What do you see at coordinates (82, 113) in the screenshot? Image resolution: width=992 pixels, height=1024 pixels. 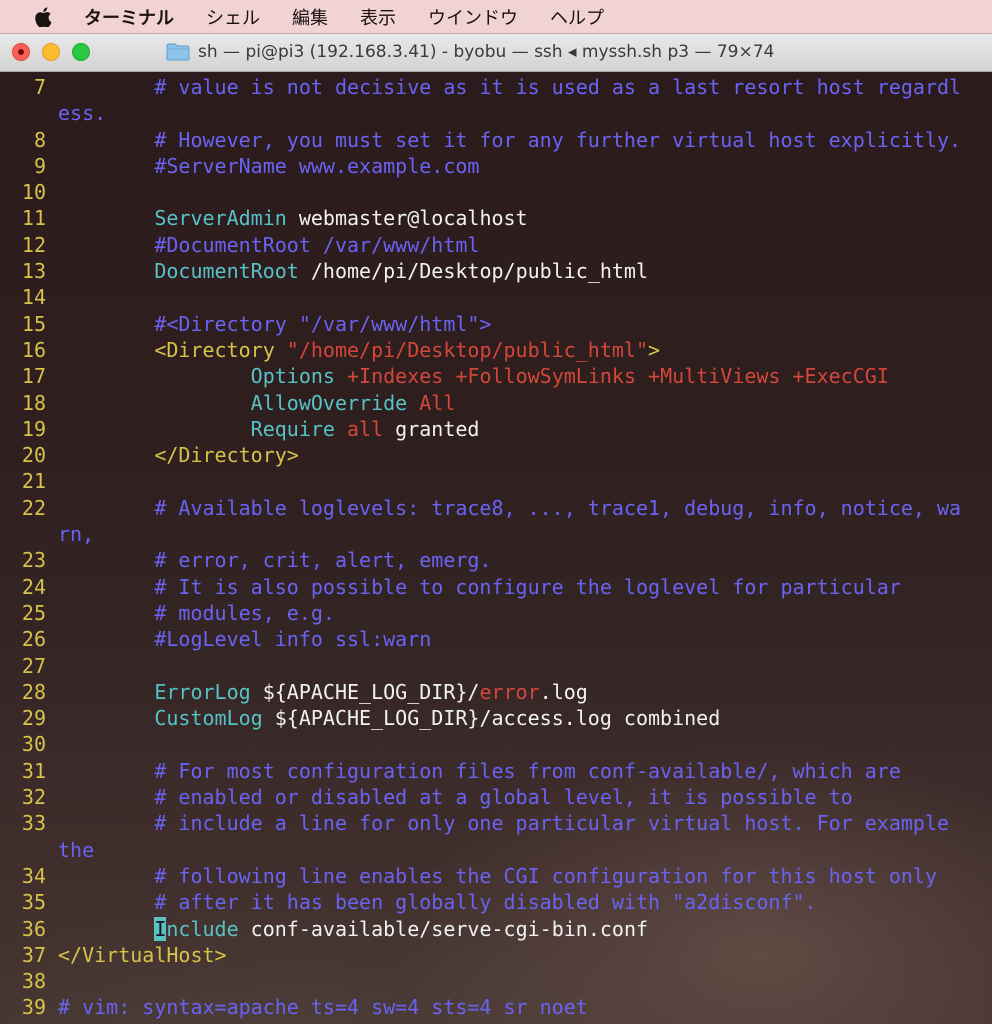 I see `comment-text: ess.` at bounding box center [82, 113].